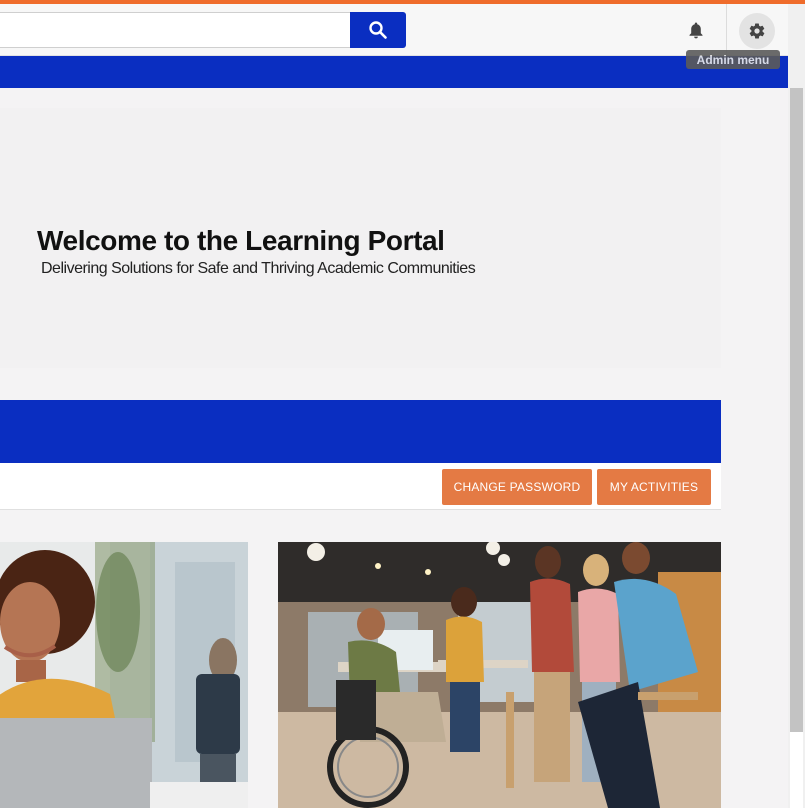 The image size is (805, 808). What do you see at coordinates (733, 59) in the screenshot?
I see `admin-menu-tooltip: Admin menu` at bounding box center [733, 59].